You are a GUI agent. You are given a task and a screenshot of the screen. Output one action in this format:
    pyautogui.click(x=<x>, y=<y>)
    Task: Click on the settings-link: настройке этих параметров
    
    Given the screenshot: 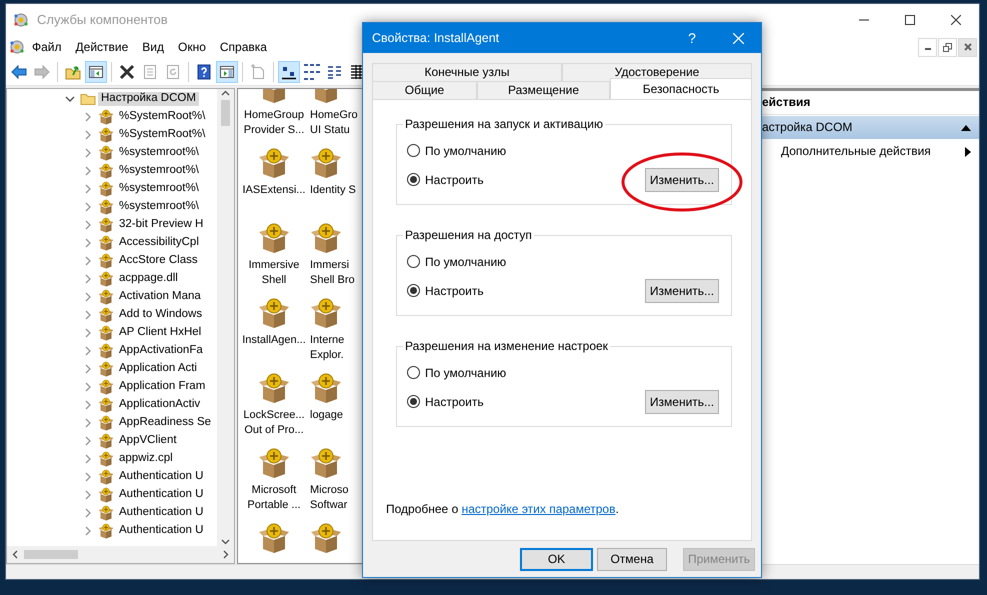 What is the action you would take?
    pyautogui.click(x=539, y=509)
    